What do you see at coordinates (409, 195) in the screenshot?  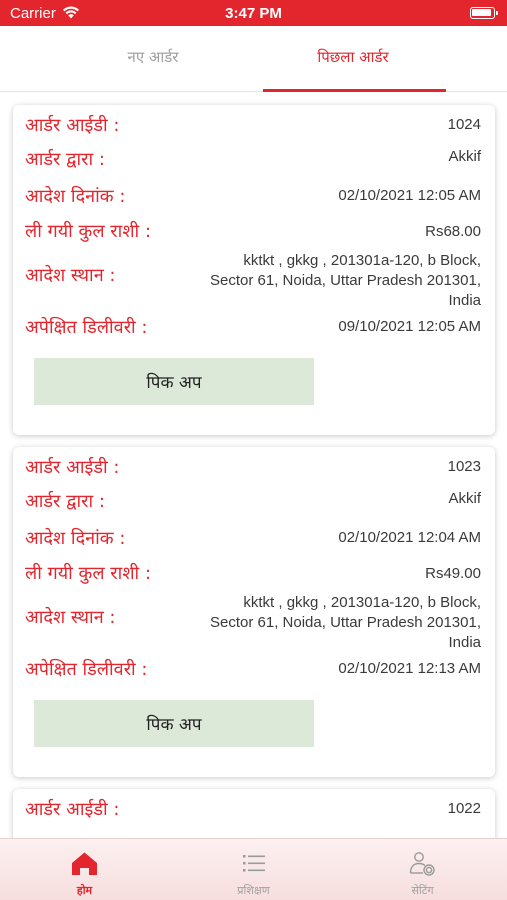 I see `order-date-value: 02/10/2021 12:05 AM` at bounding box center [409, 195].